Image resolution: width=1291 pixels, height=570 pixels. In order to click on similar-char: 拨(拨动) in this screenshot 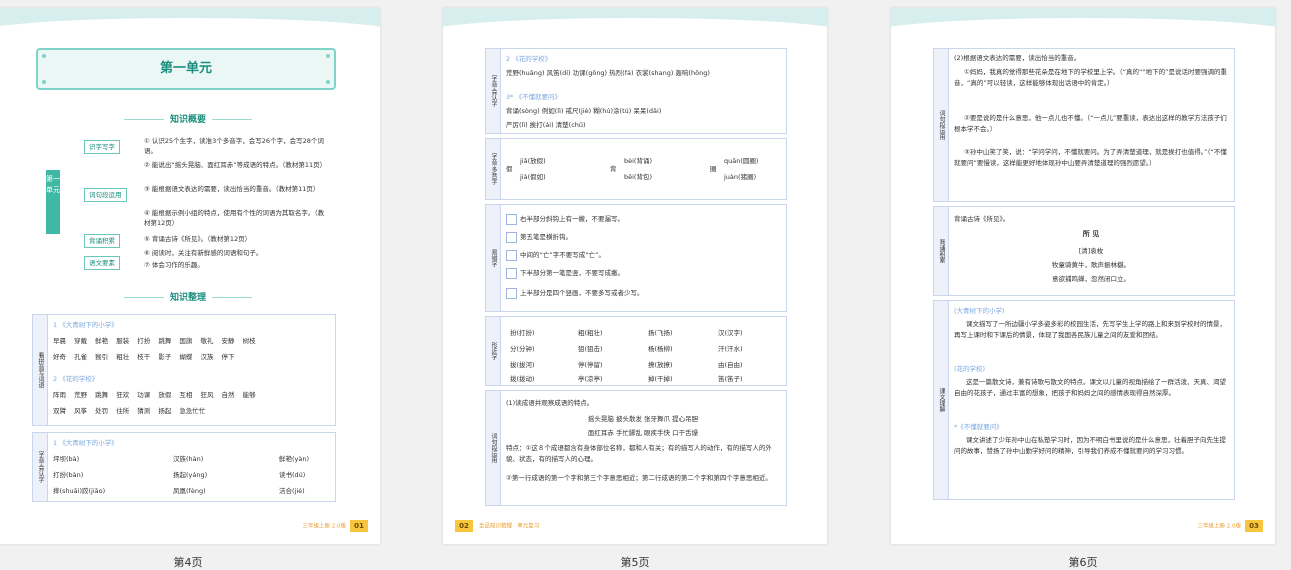, I will do `click(522, 379)`.